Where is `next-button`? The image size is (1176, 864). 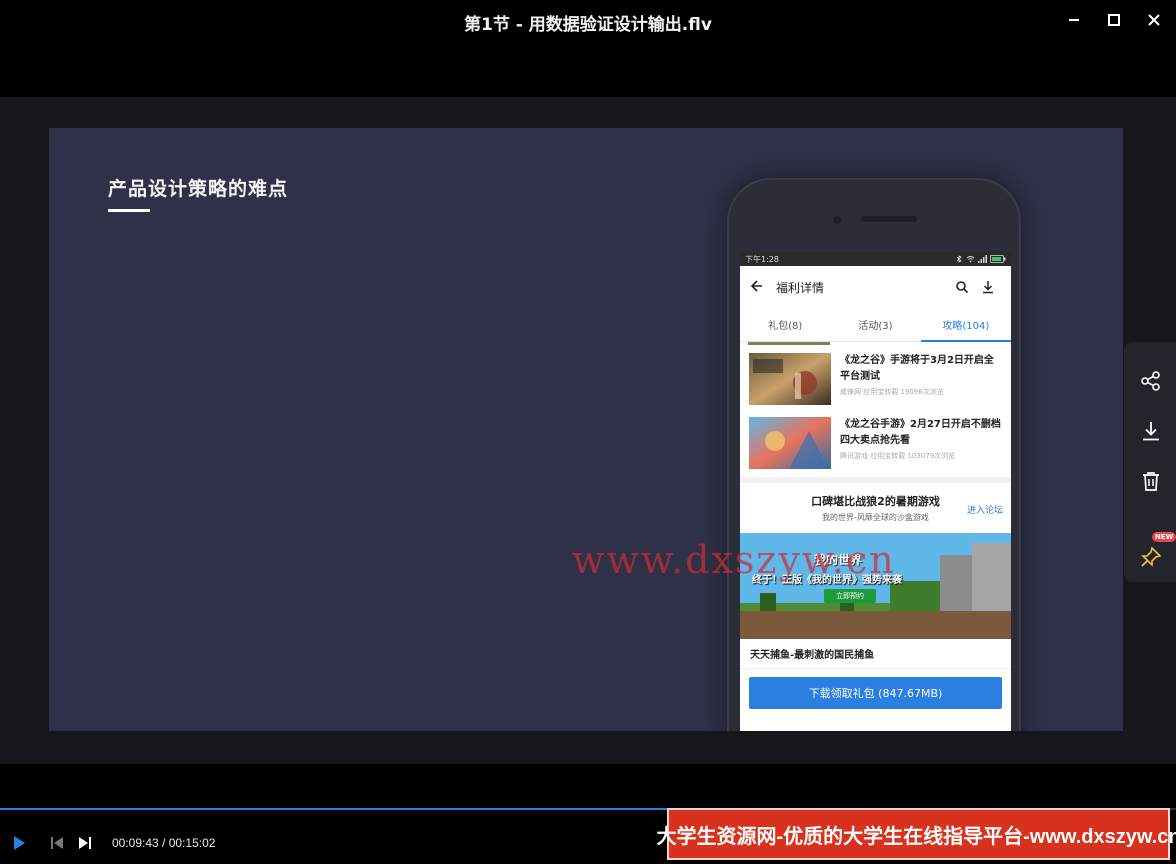 next-button is located at coordinates (85, 843).